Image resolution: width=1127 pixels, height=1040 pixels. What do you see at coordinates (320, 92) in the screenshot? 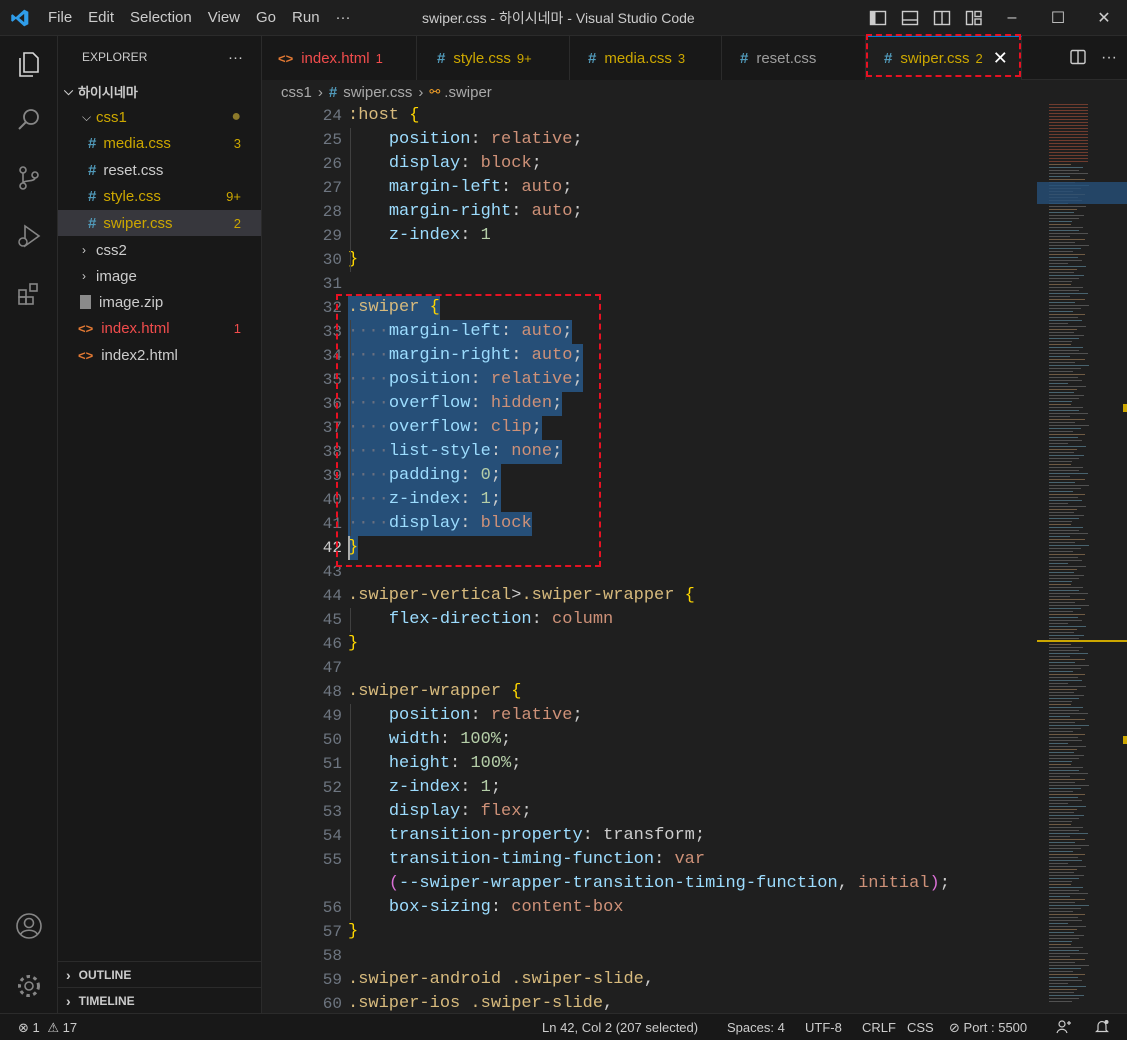
I see `chevron-right-icon: ›` at bounding box center [320, 92].